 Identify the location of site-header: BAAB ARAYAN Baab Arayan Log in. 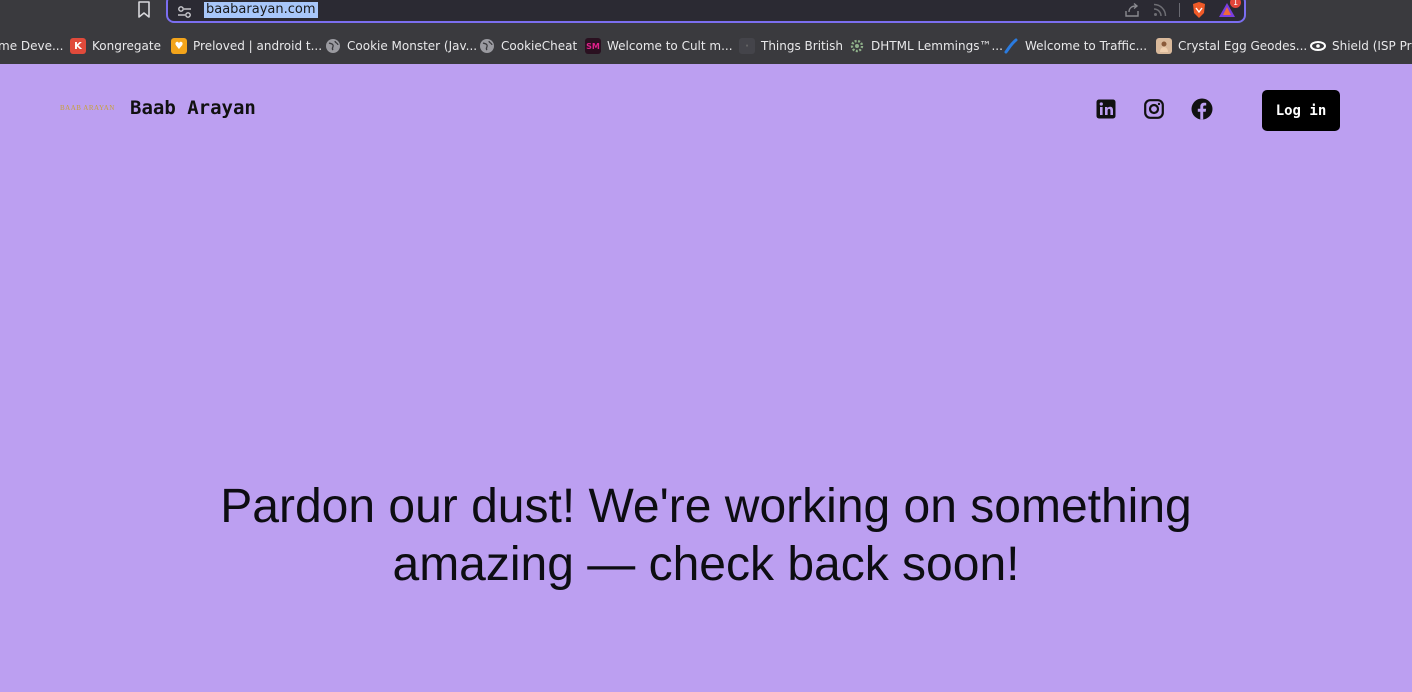
(706, 110).